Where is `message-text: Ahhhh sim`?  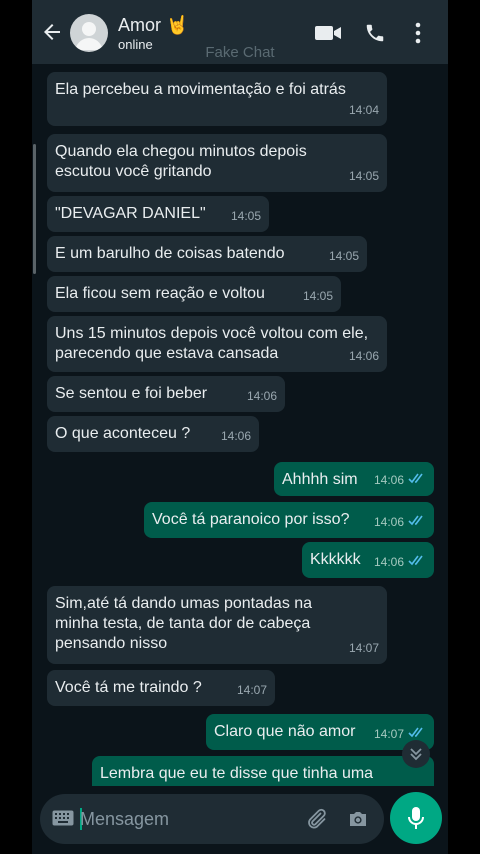 message-text: Ahhhh sim is located at coordinates (320, 479).